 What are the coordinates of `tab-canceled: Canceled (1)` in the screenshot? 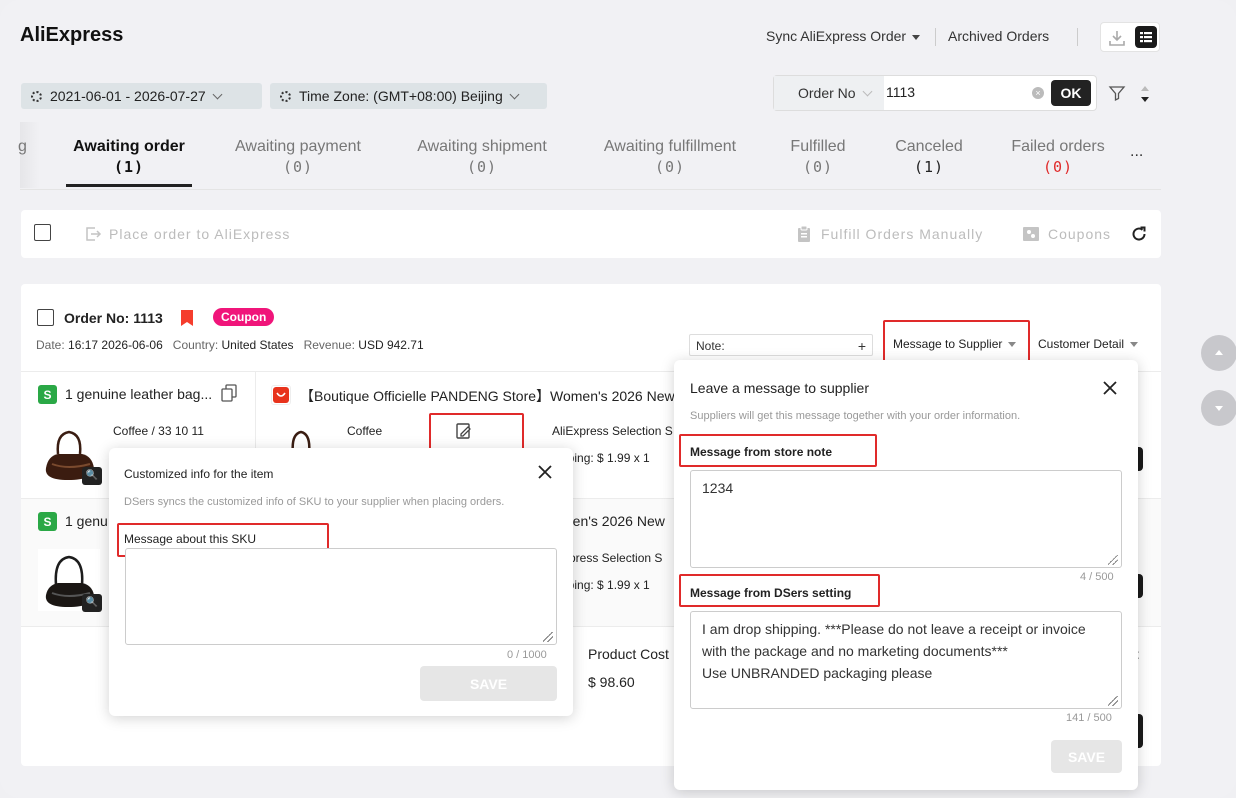 It's located at (929, 157).